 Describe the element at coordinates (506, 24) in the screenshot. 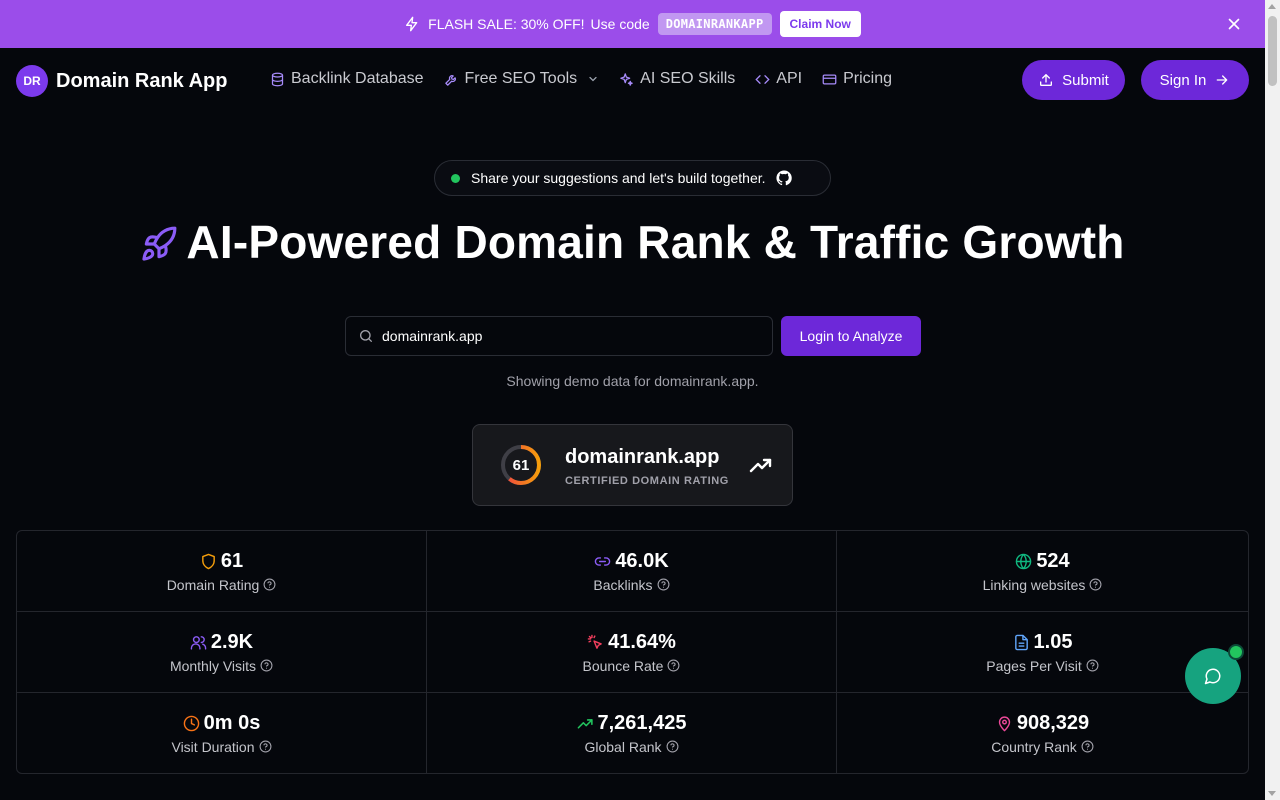

I see `sale-text: FLASH SALE: 30% OFF!` at that location.